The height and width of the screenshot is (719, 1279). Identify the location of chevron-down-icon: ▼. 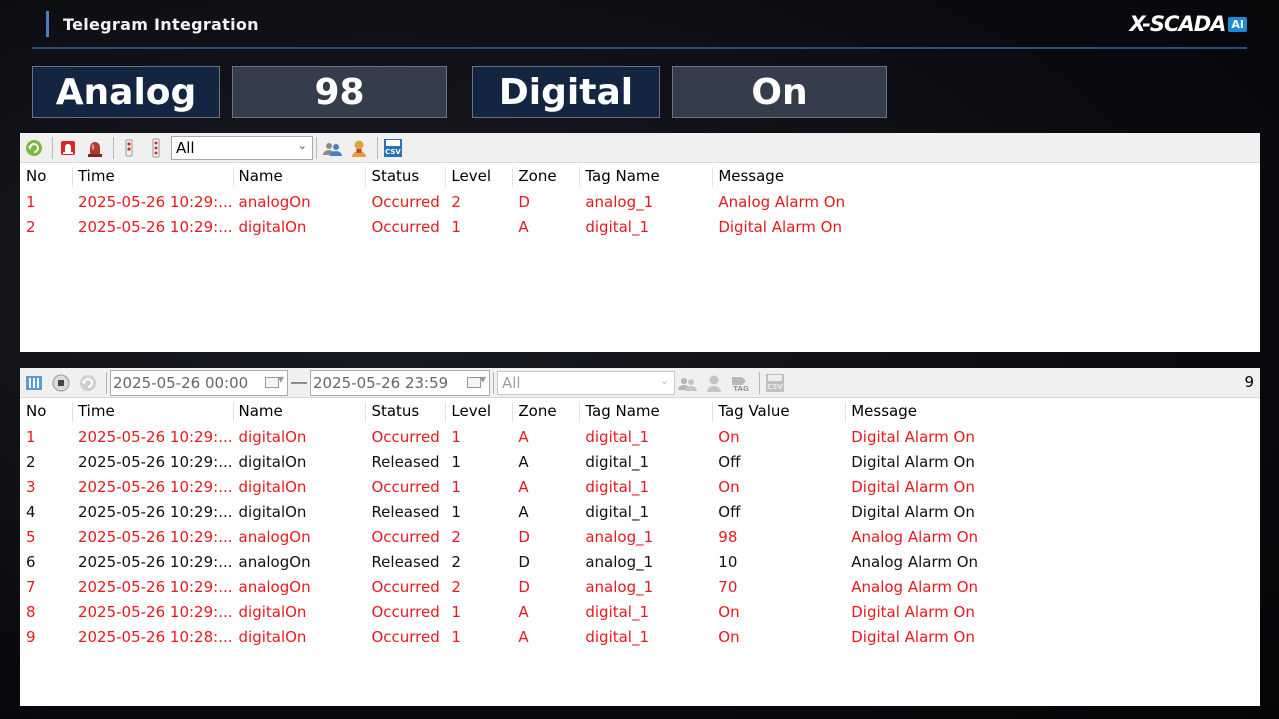
(280, 379).